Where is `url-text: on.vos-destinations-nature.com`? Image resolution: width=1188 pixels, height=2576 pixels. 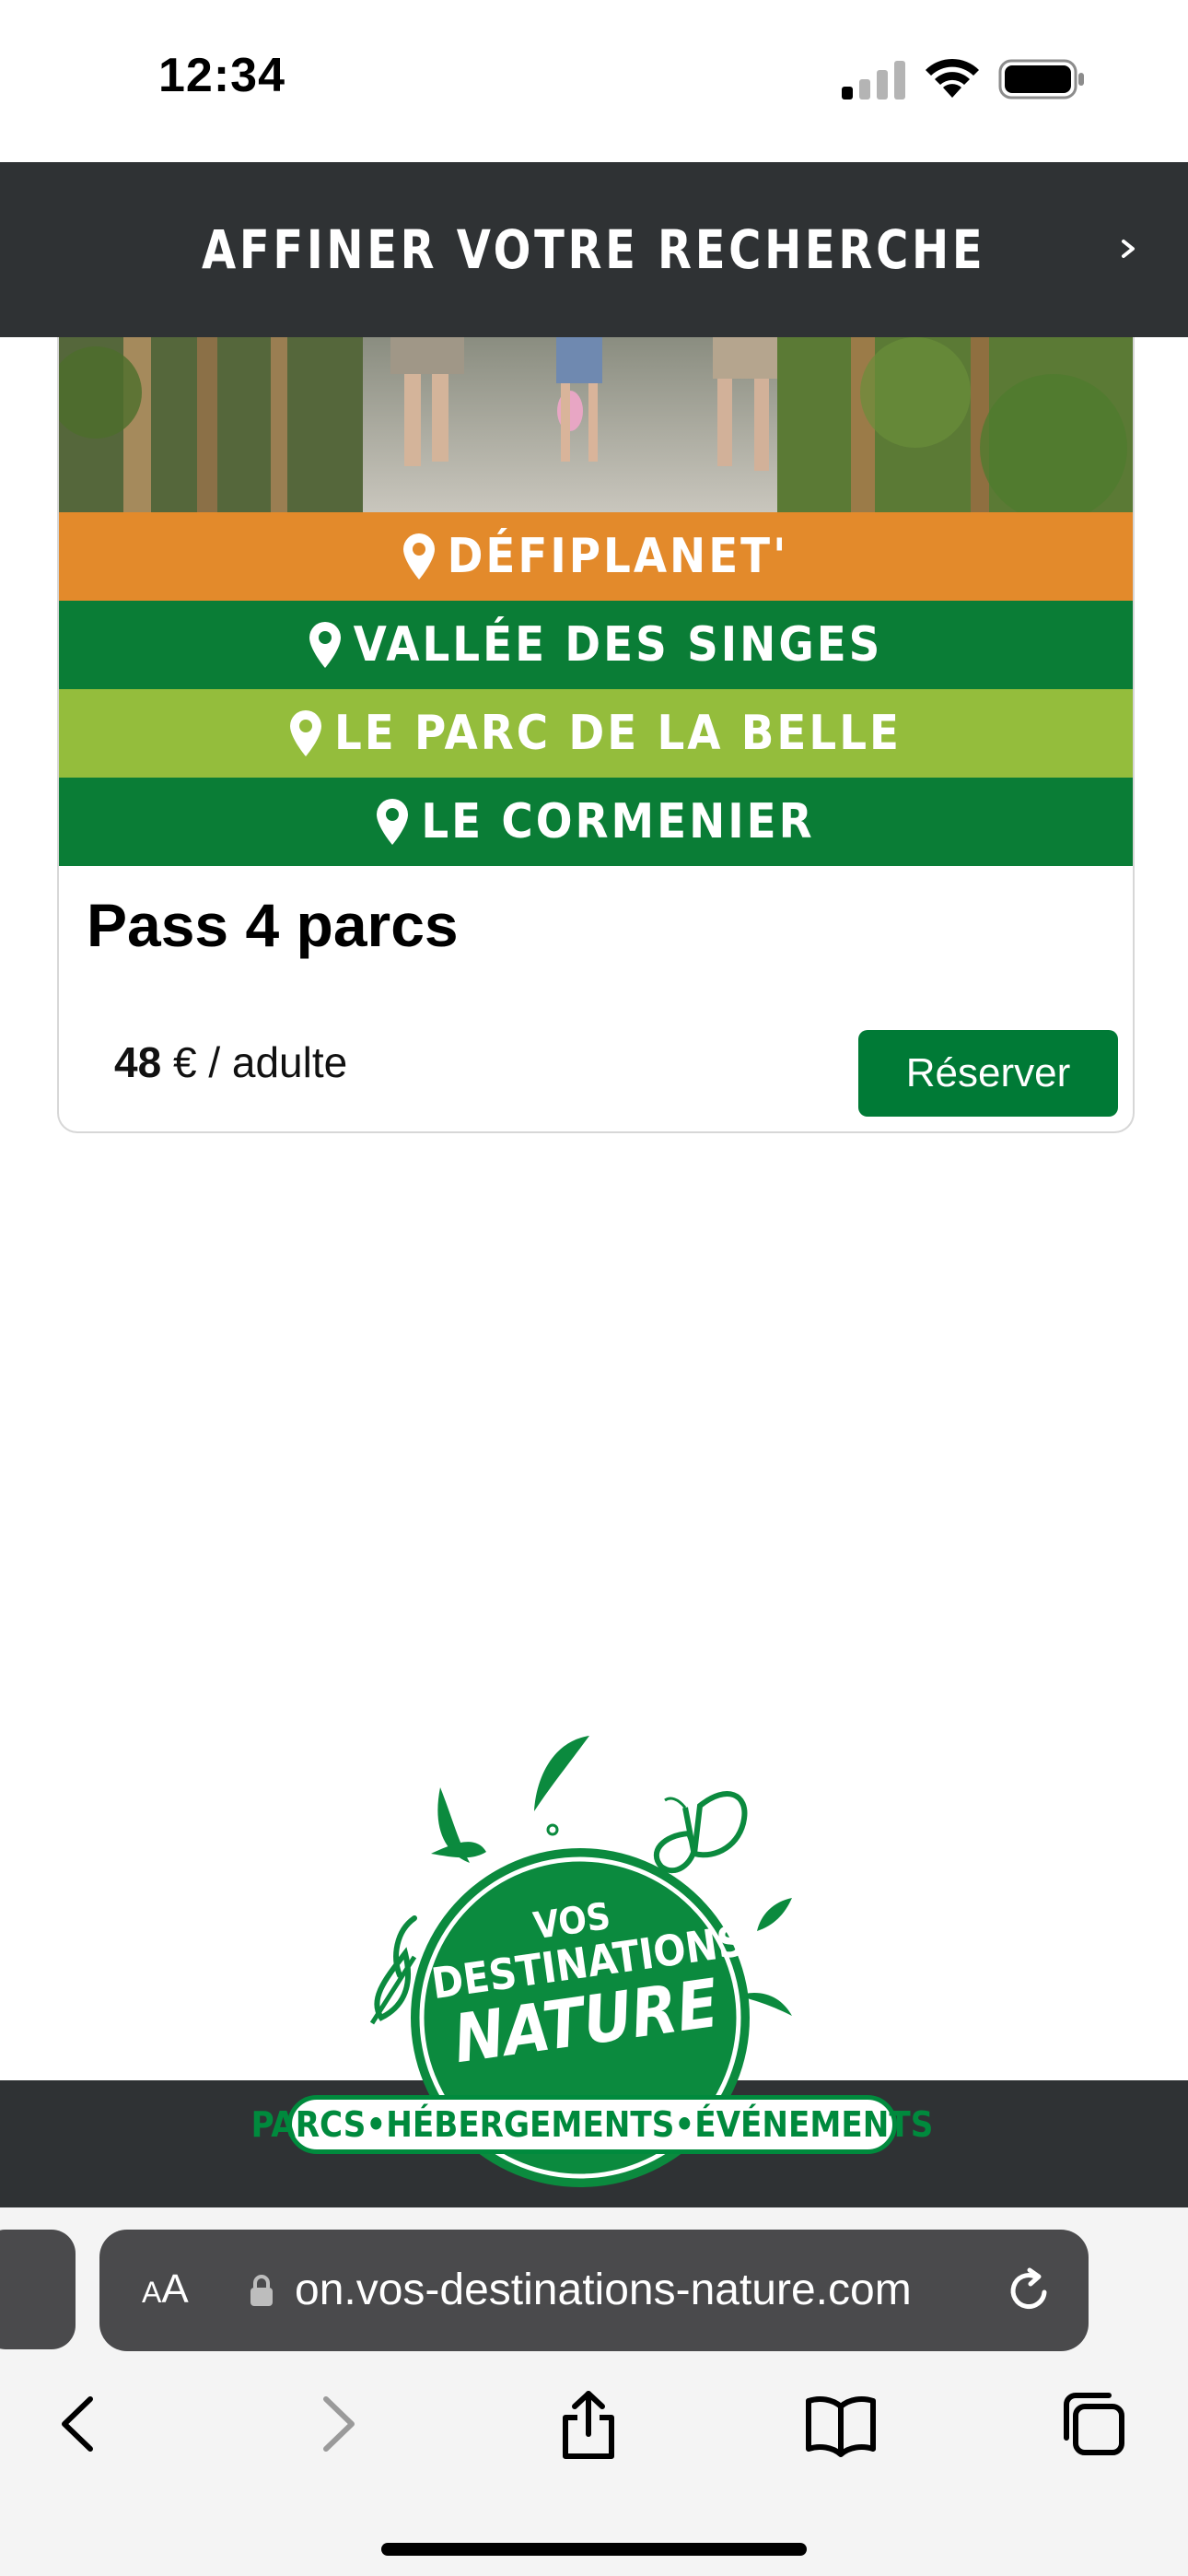 url-text: on.vos-destinations-nature.com is located at coordinates (603, 2290).